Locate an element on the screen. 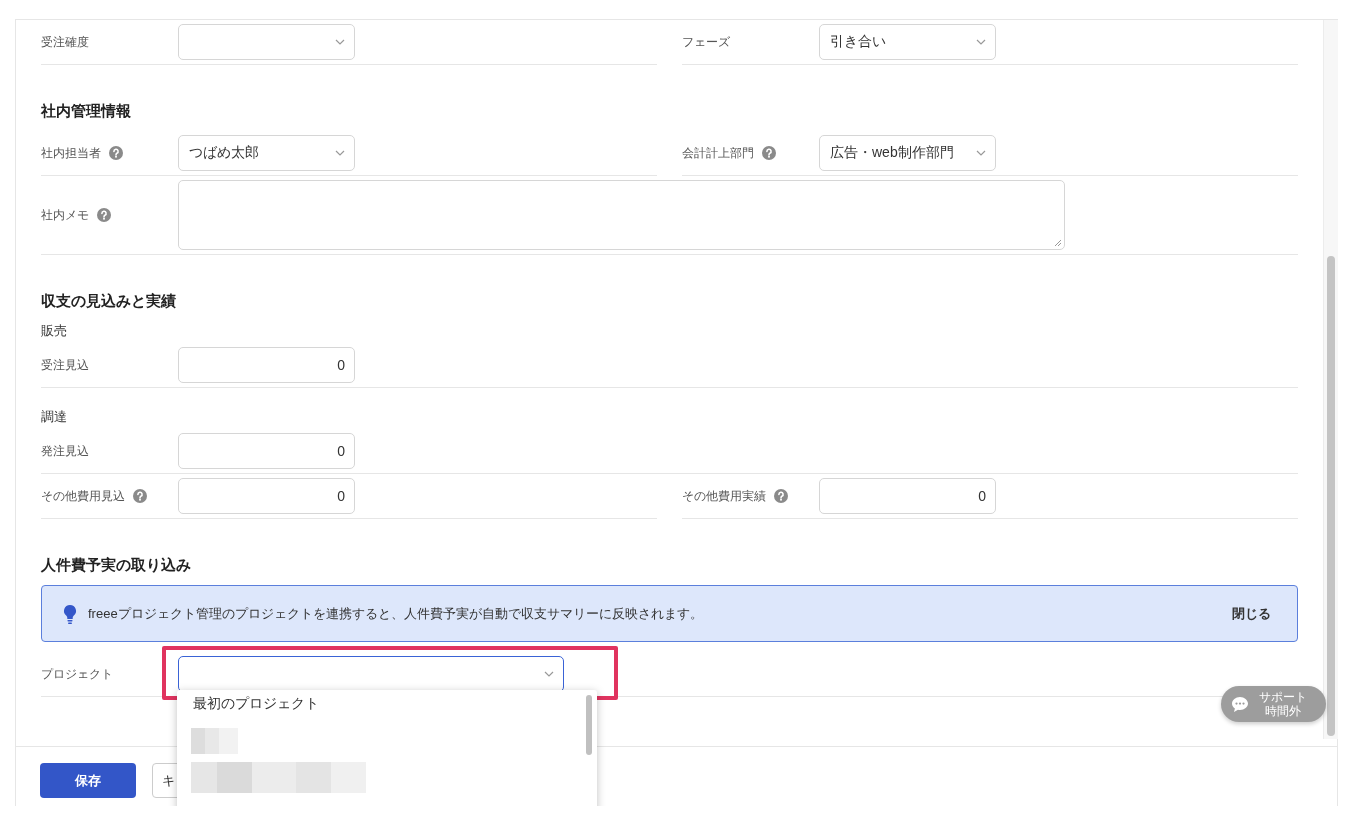  field-label: 受注確度 is located at coordinates (65, 42).